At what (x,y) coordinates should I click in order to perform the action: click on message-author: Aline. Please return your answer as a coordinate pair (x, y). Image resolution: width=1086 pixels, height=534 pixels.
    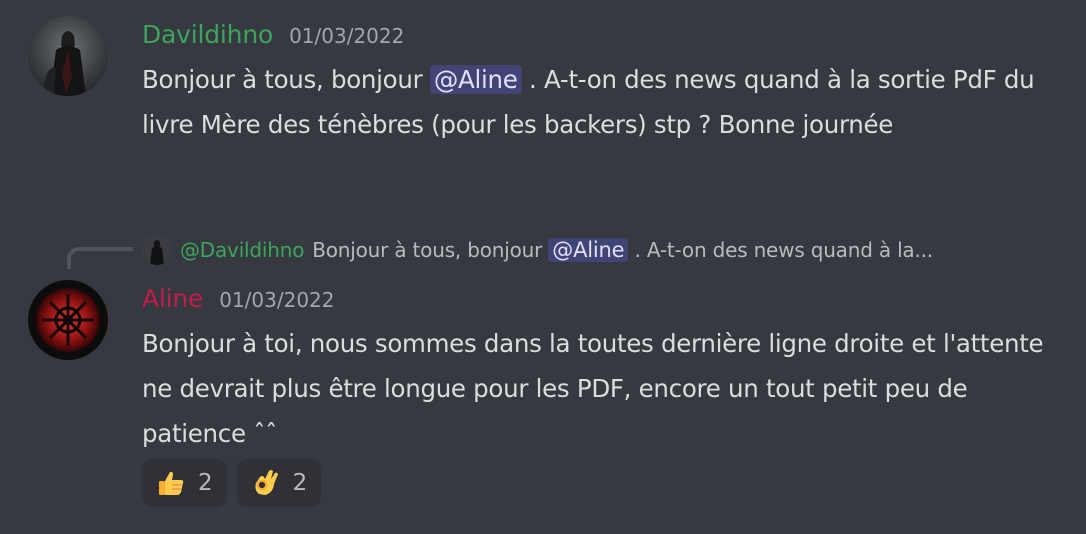
    Looking at the image, I should click on (172, 298).